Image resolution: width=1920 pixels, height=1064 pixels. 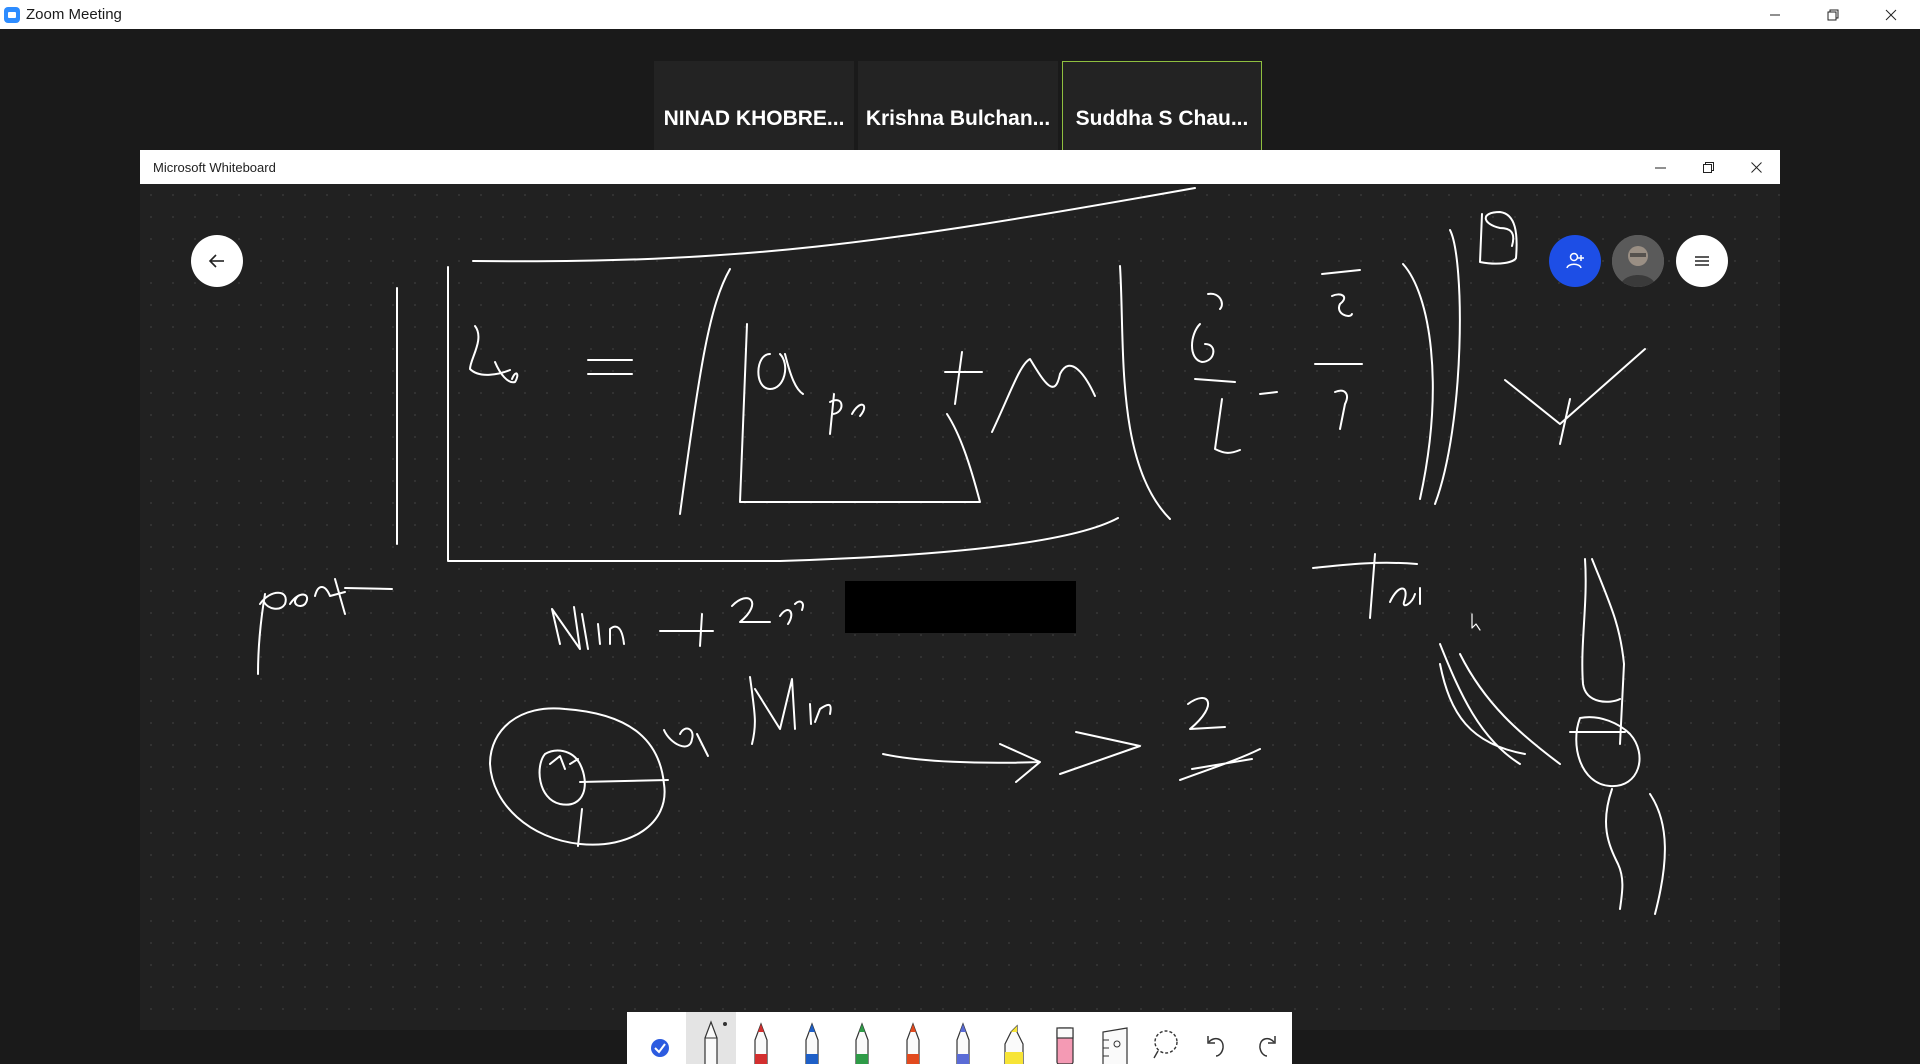 I want to click on undo-button, so click(x=1216, y=1038).